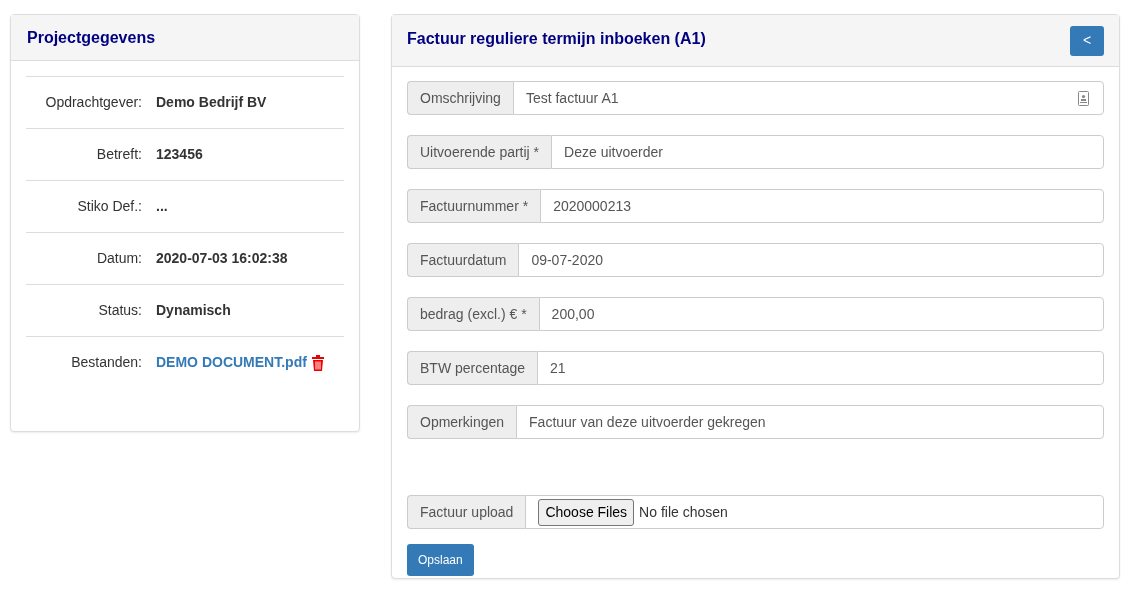  I want to click on field-label: Datum:, so click(119, 258).